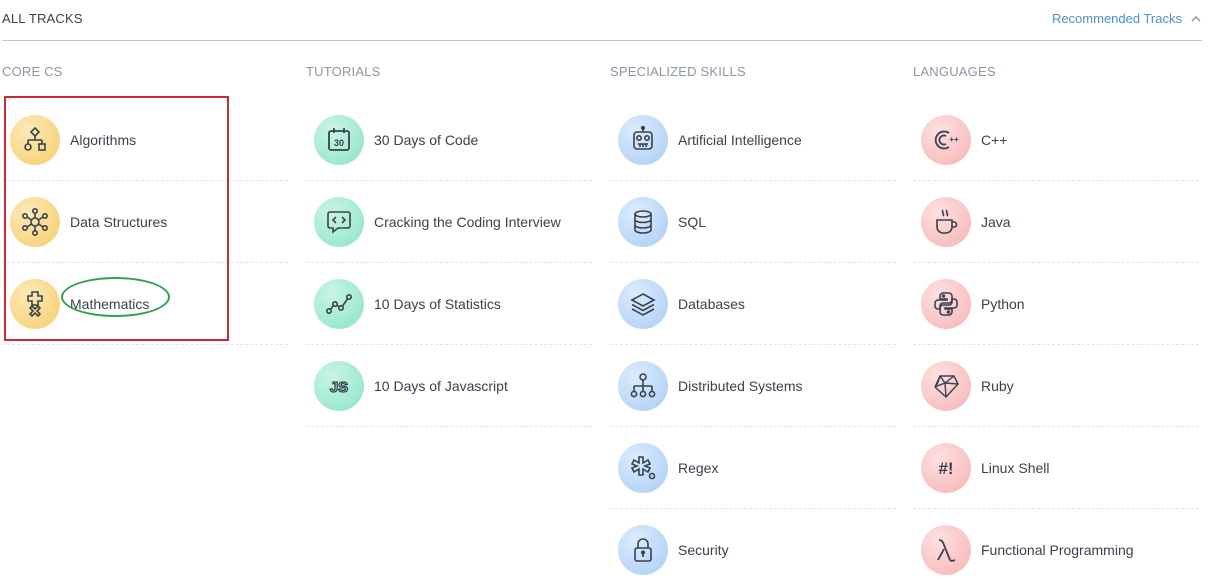 This screenshot has height=584, width=1221. Describe the element at coordinates (1056, 140) in the screenshot. I see `track-cpp: ++ C++` at that location.